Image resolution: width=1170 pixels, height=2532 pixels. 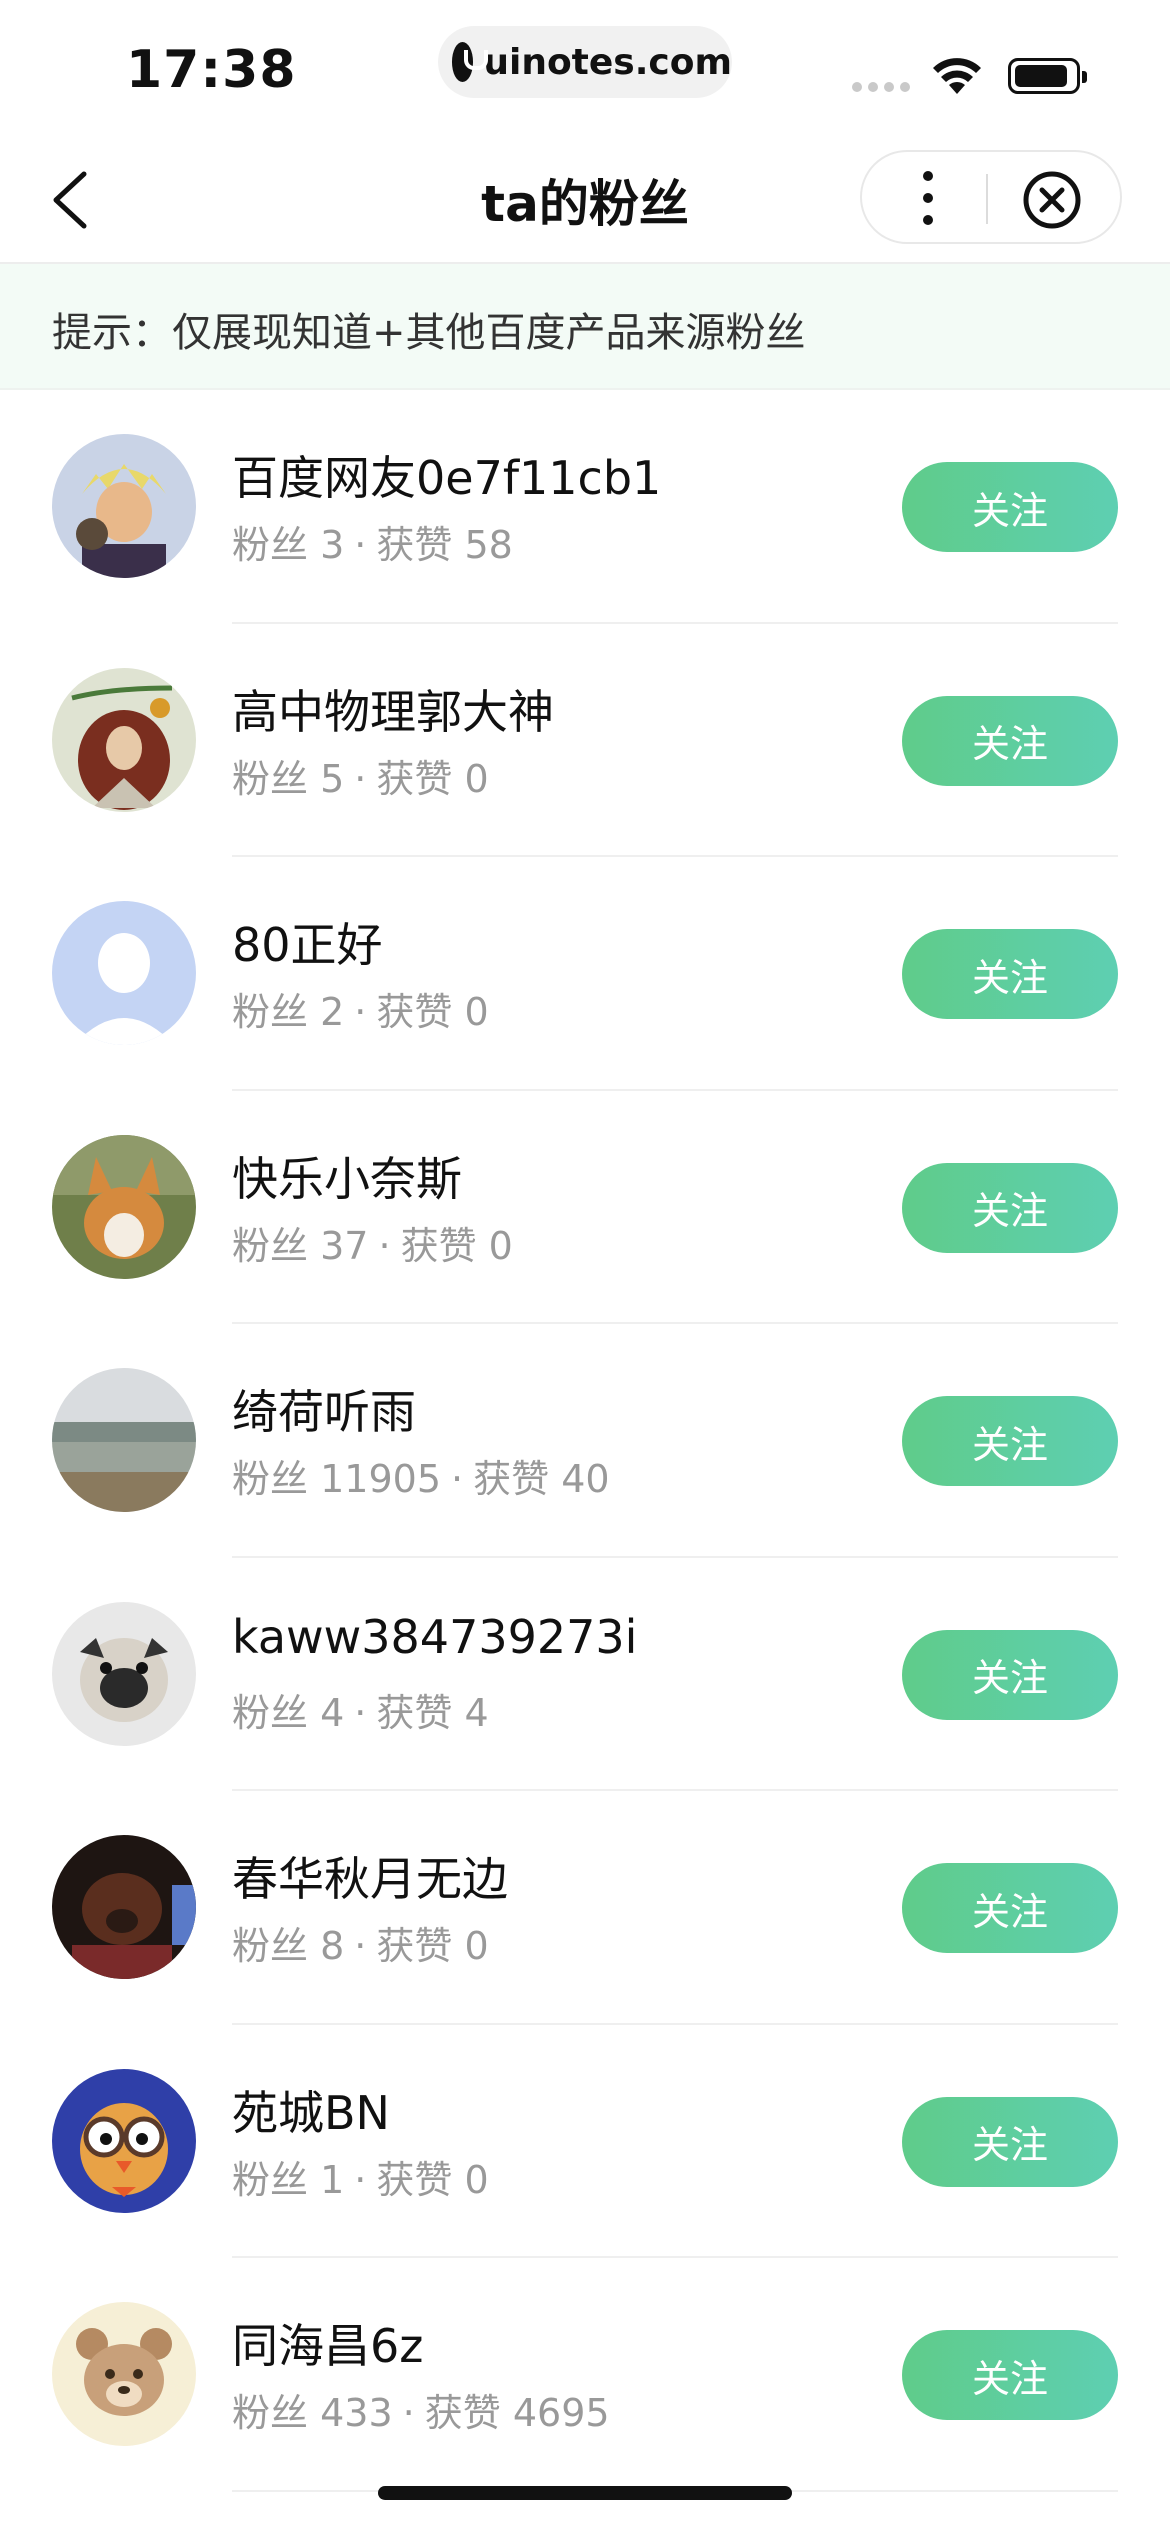 I want to click on more-vertical-icon, so click(x=928, y=198).